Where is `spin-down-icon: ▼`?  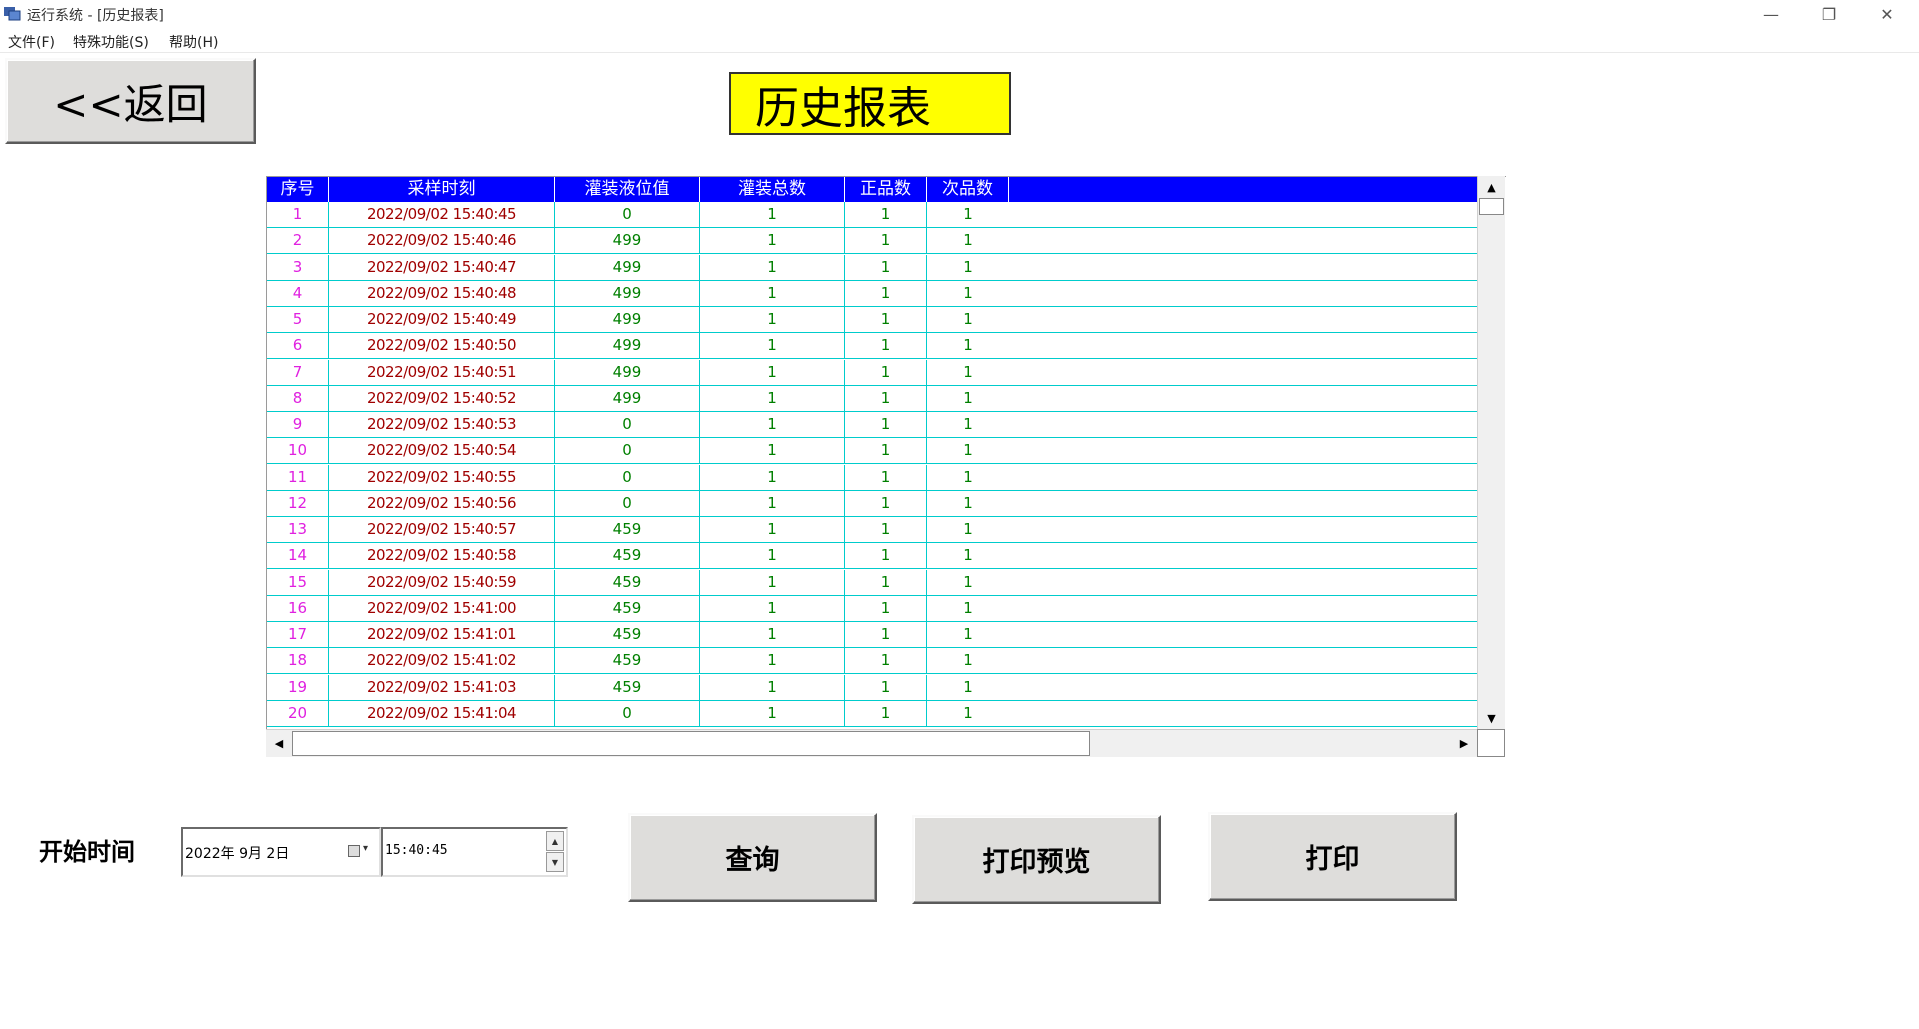
spin-down-icon: ▼ is located at coordinates (555, 862).